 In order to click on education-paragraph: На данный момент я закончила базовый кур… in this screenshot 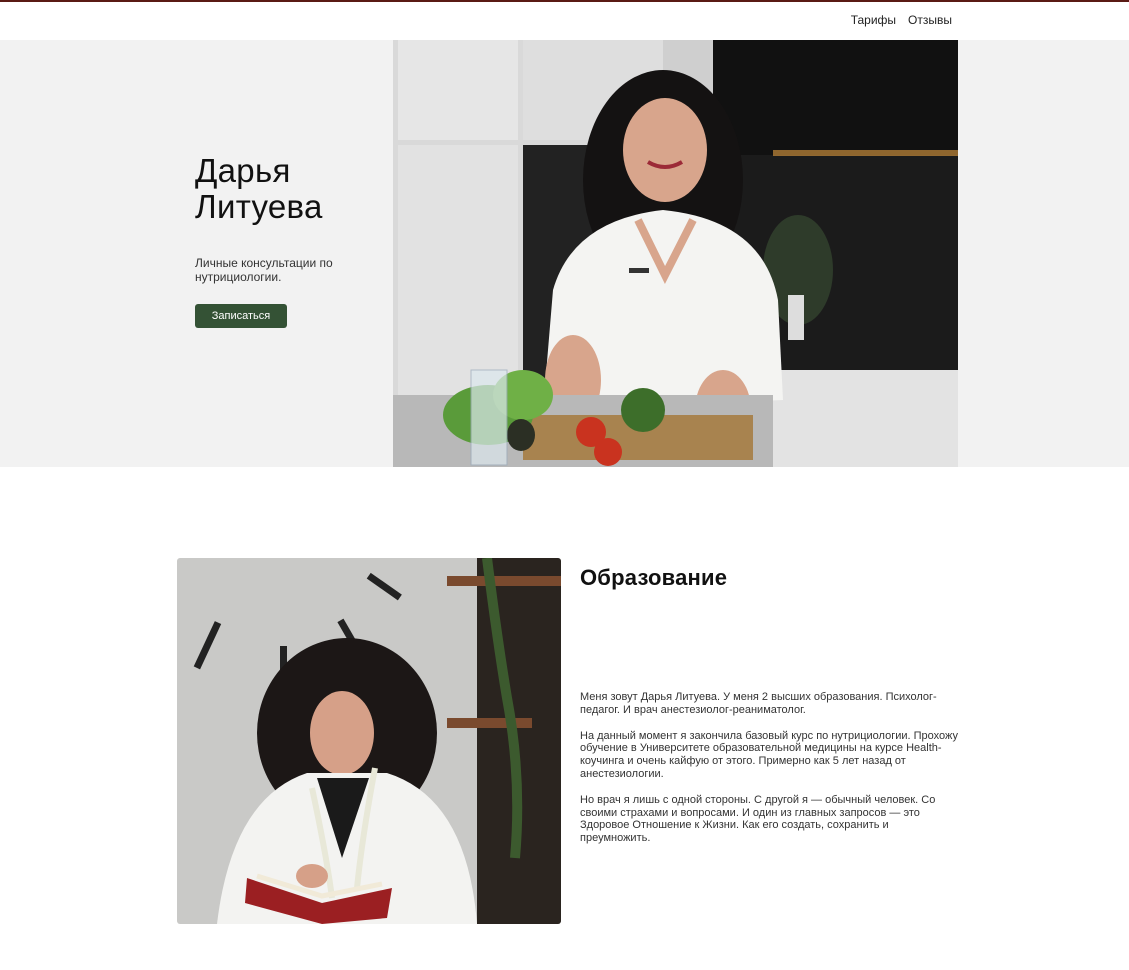, I will do `click(769, 754)`.